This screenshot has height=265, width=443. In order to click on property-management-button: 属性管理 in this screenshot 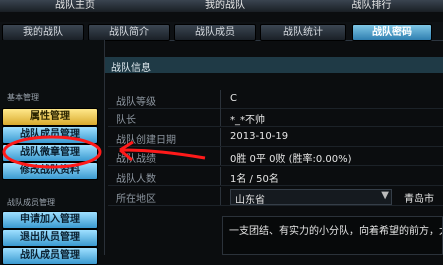, I will do `click(50, 117)`.